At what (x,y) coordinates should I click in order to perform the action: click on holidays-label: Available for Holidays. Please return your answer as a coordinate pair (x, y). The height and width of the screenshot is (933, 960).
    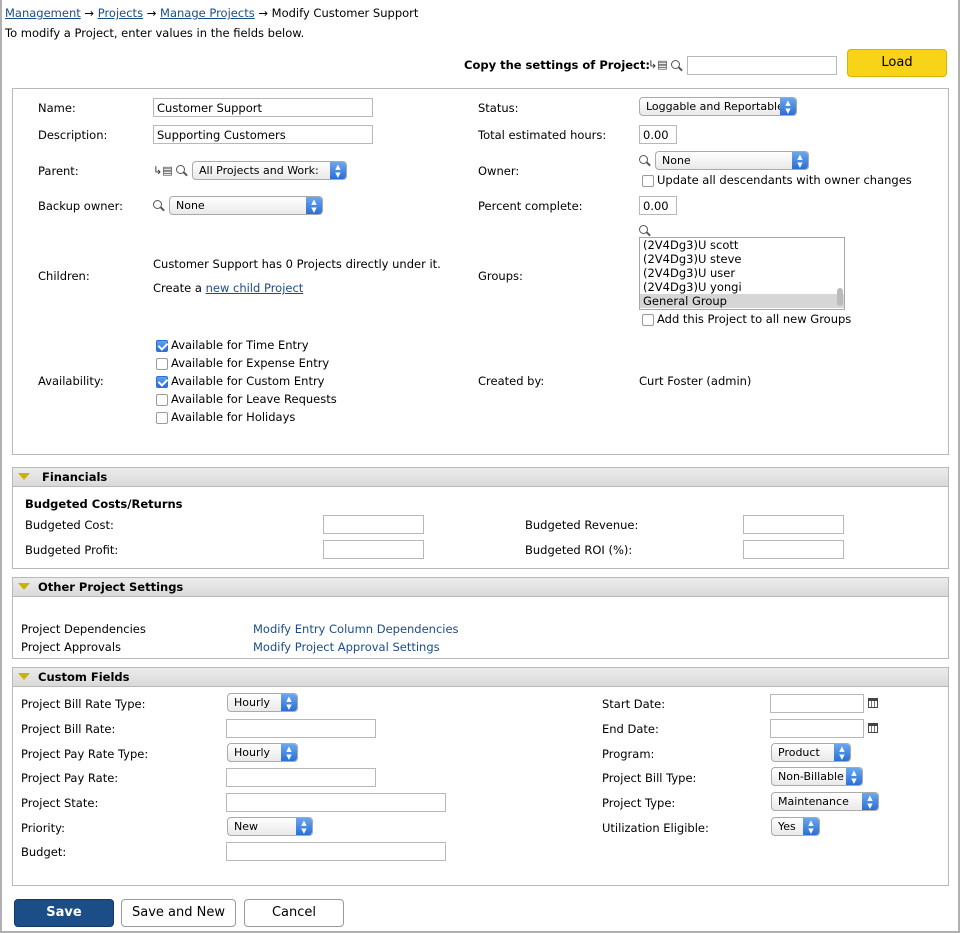
    Looking at the image, I should click on (233, 417).